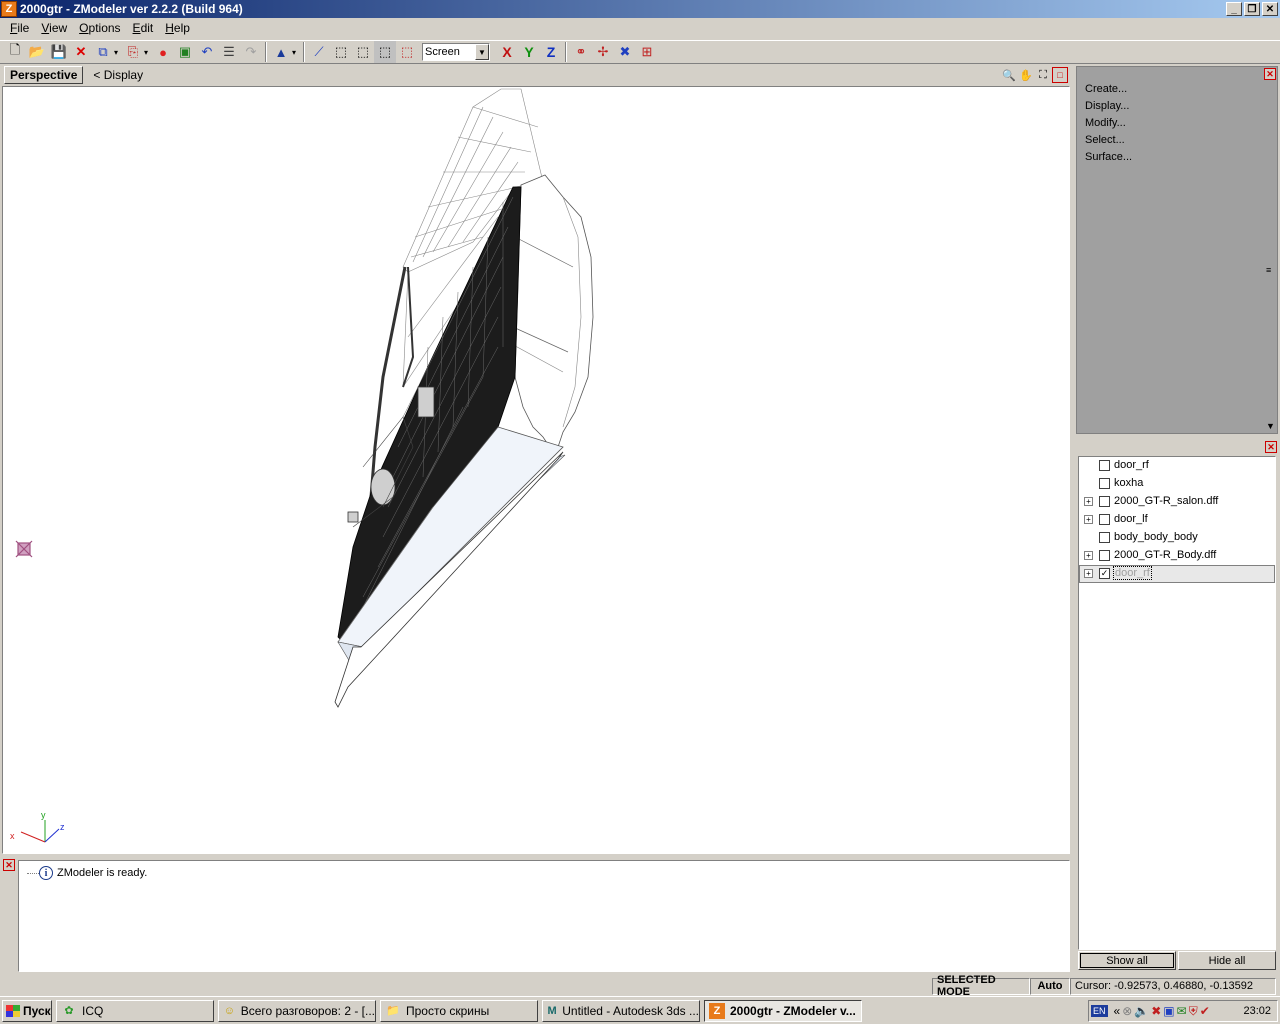  Describe the element at coordinates (37, 52) in the screenshot. I see `open-folder-icon: 📂` at that location.